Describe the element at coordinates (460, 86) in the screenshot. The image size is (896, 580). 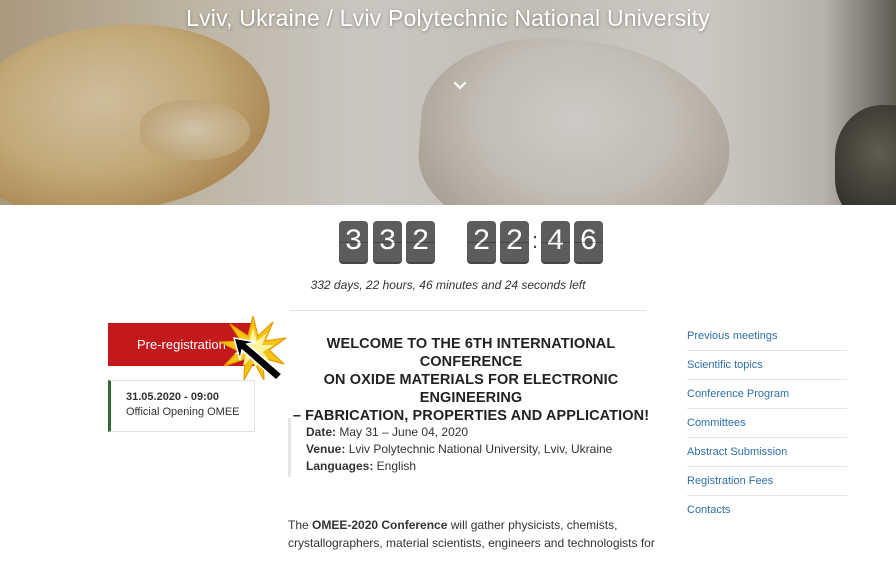
I see `chevron-down-icon` at that location.